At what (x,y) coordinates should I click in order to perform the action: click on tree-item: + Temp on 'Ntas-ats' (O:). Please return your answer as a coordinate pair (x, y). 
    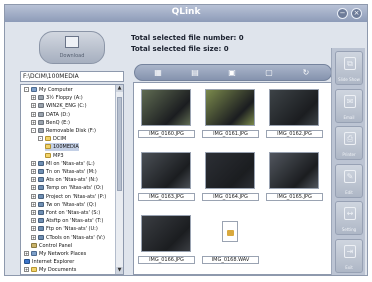
    Looking at the image, I should click on (67, 188).